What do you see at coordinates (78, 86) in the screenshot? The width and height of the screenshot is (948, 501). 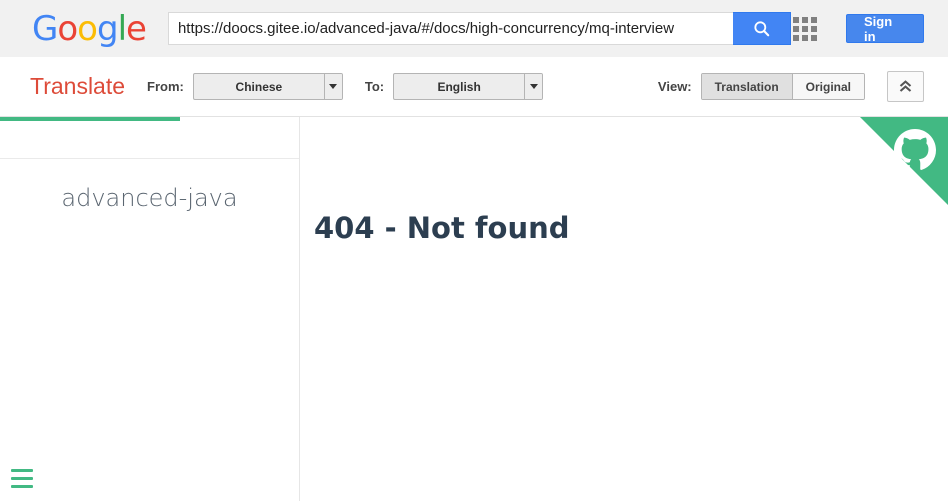 I see `translate-brand: Translate` at bounding box center [78, 86].